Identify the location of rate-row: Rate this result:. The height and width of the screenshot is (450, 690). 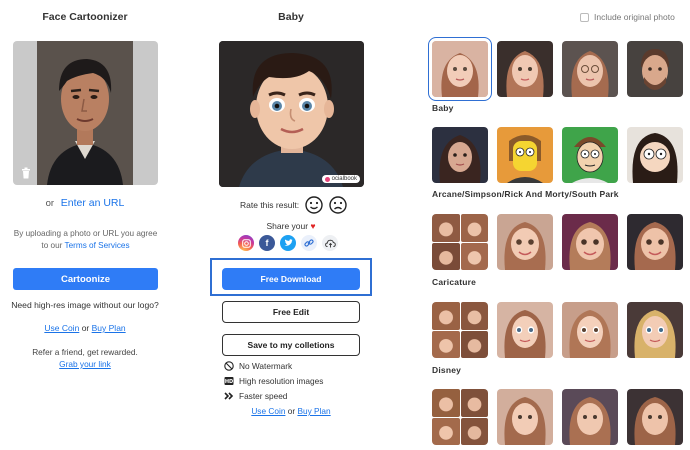
(293, 205).